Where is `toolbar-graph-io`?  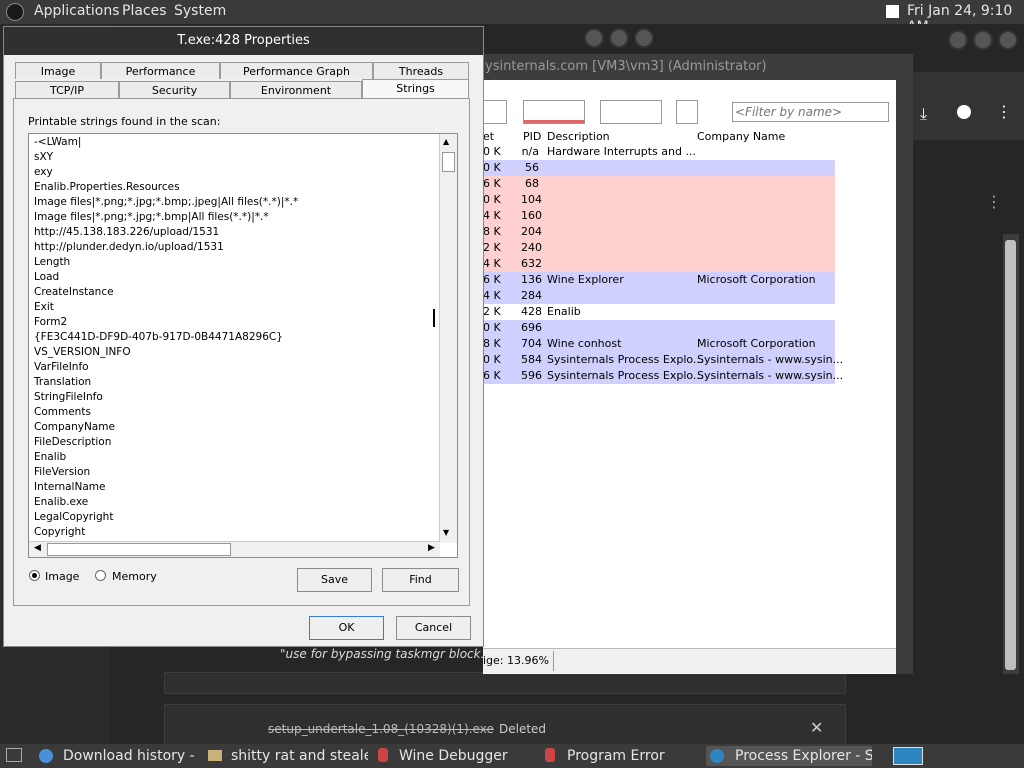 toolbar-graph-io is located at coordinates (631, 112).